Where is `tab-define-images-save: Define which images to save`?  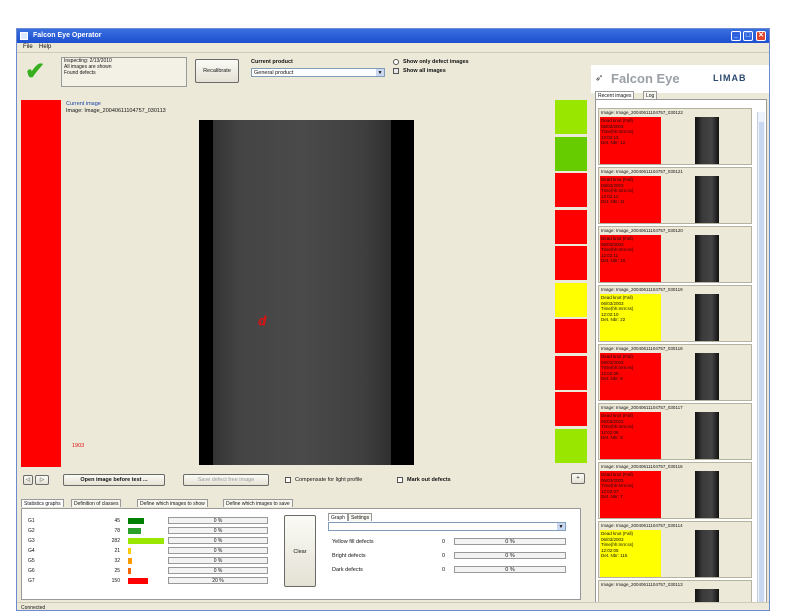 tab-define-images-save: Define which images to save is located at coordinates (258, 503).